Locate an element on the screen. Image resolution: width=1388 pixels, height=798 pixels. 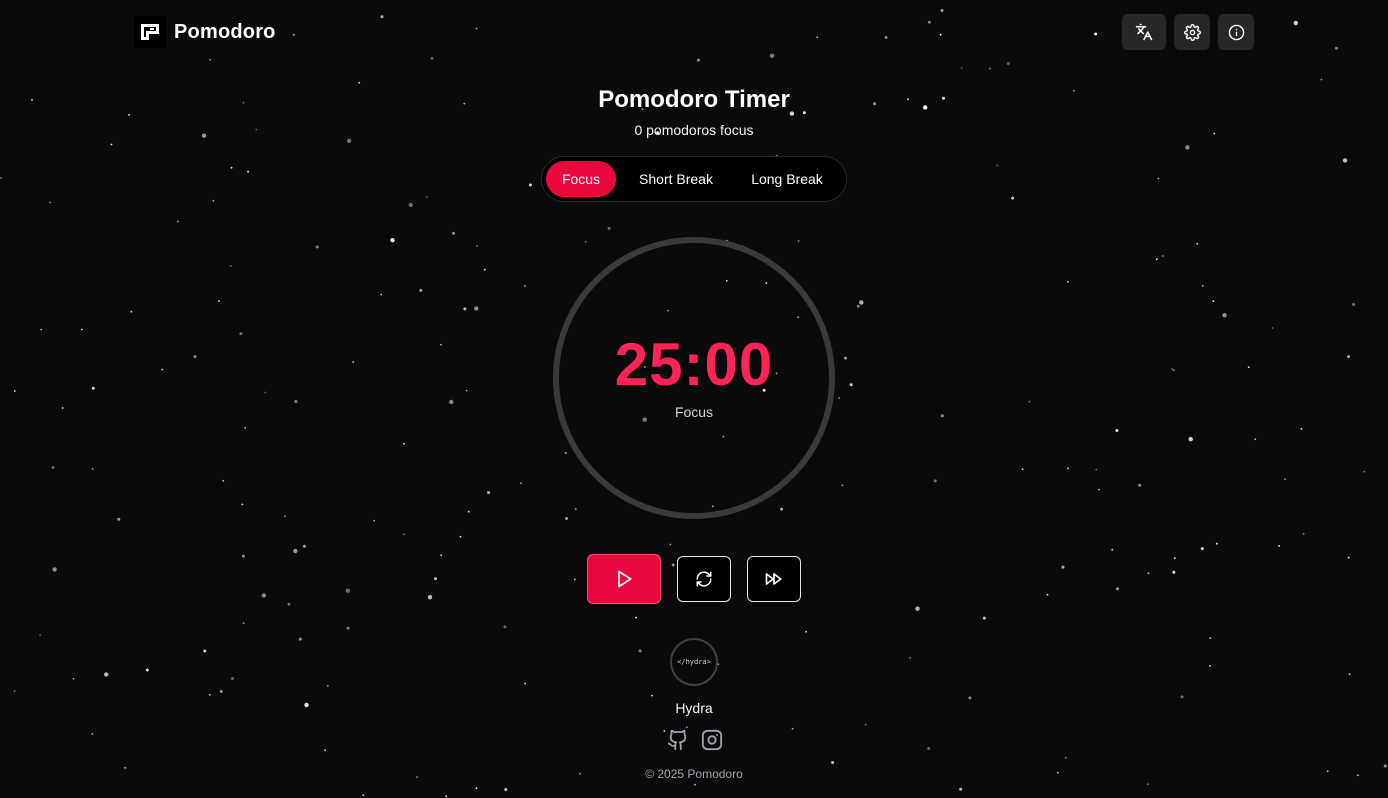
page-title: Pomodoro Timer is located at coordinates (694, 99).